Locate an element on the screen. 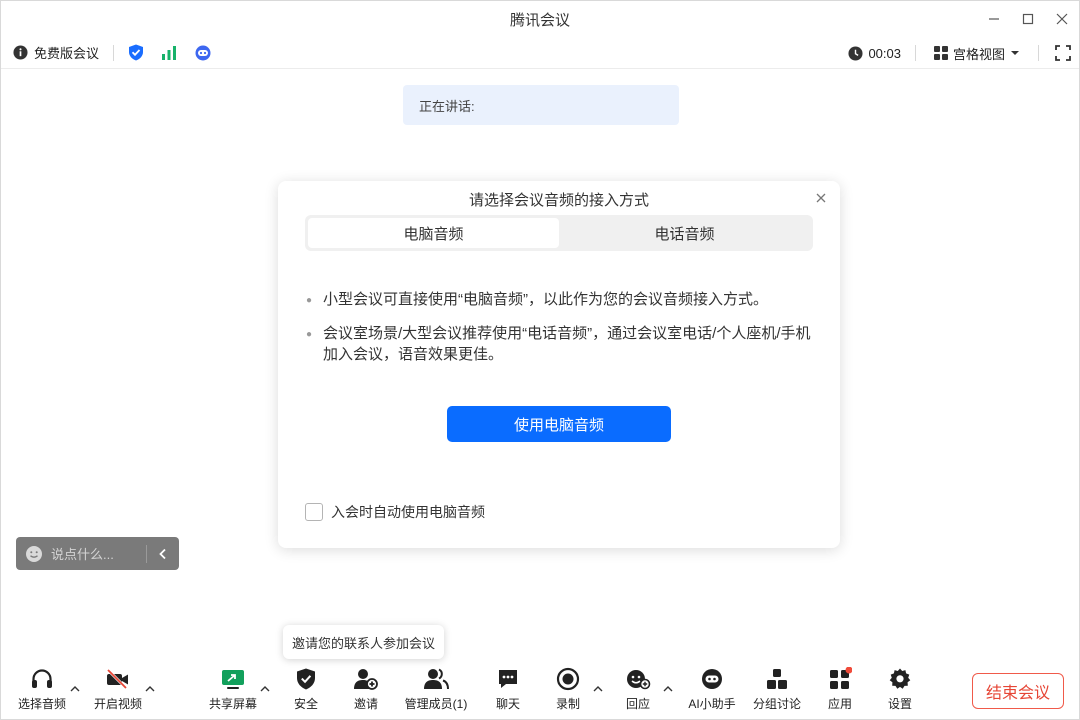  share-options-caret is located at coordinates (265, 688).